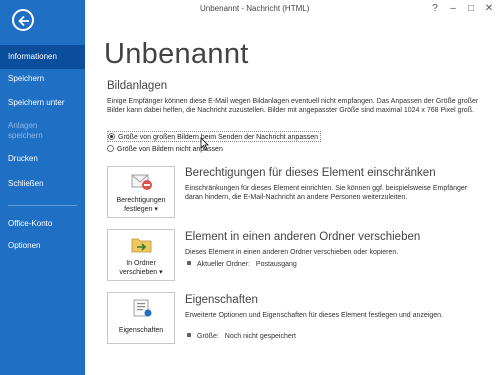  What do you see at coordinates (141, 209) in the screenshot?
I see `set-permissions-label-line2: festlegen ▾` at bounding box center [141, 209].